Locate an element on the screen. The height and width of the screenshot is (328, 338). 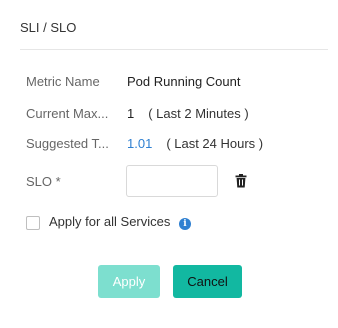
current-max-hint: ( Last 2 Minutes ) is located at coordinates (198, 113).